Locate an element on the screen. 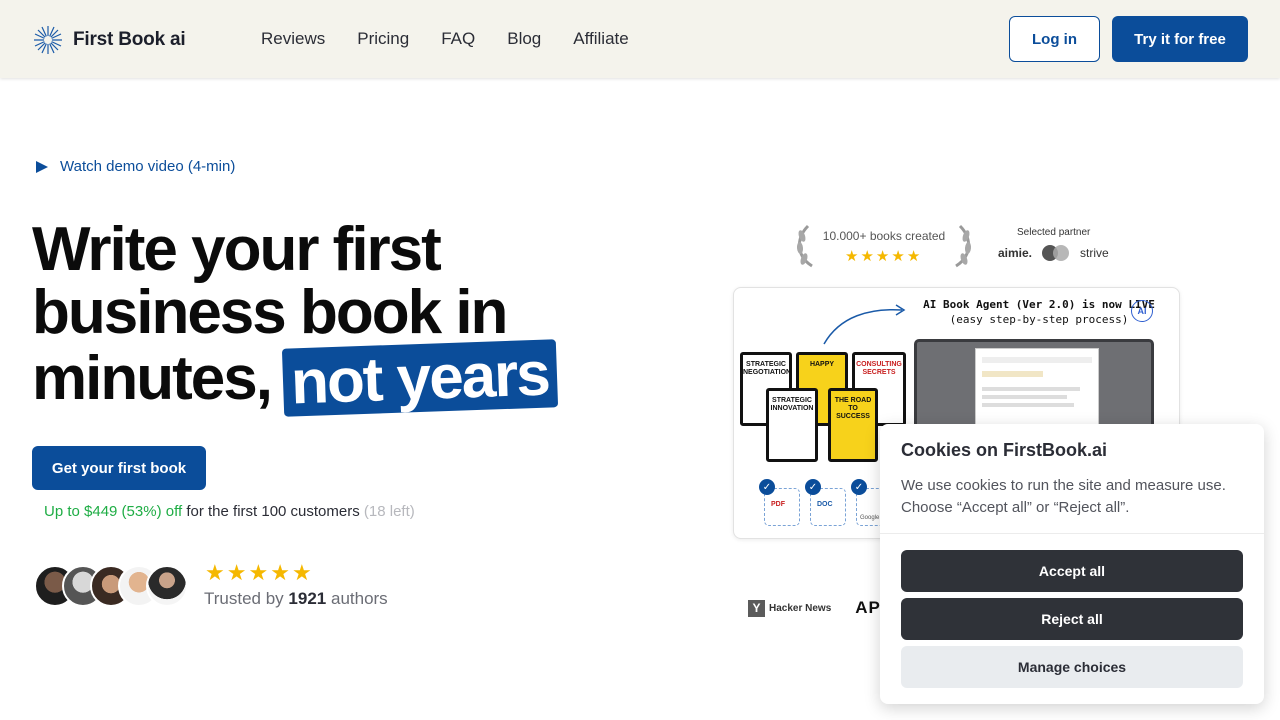  trusted-by-text: Trusted by 1921 authors is located at coordinates (296, 599).